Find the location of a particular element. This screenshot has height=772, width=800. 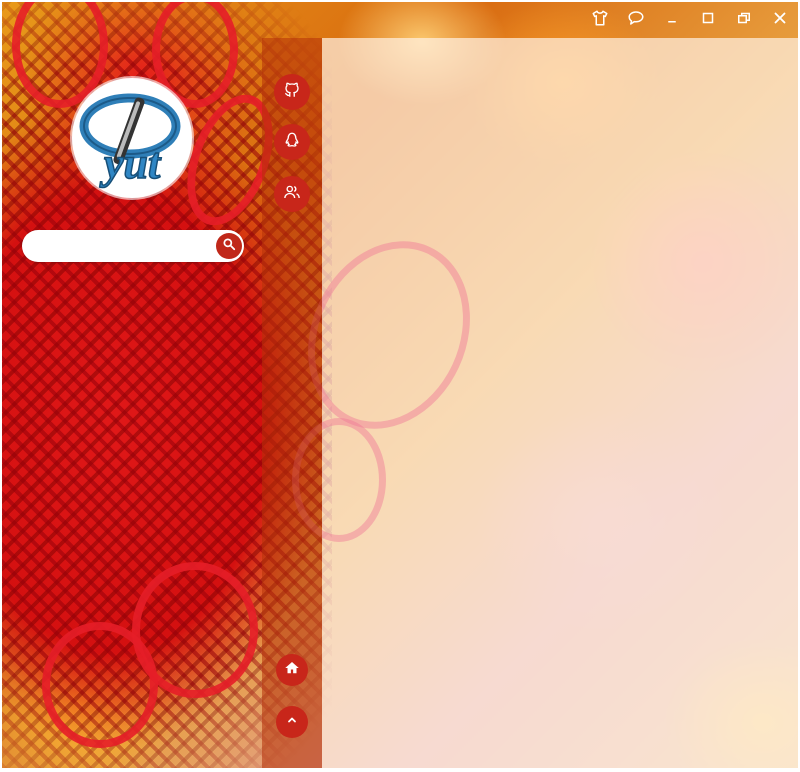

github-button is located at coordinates (292, 92).